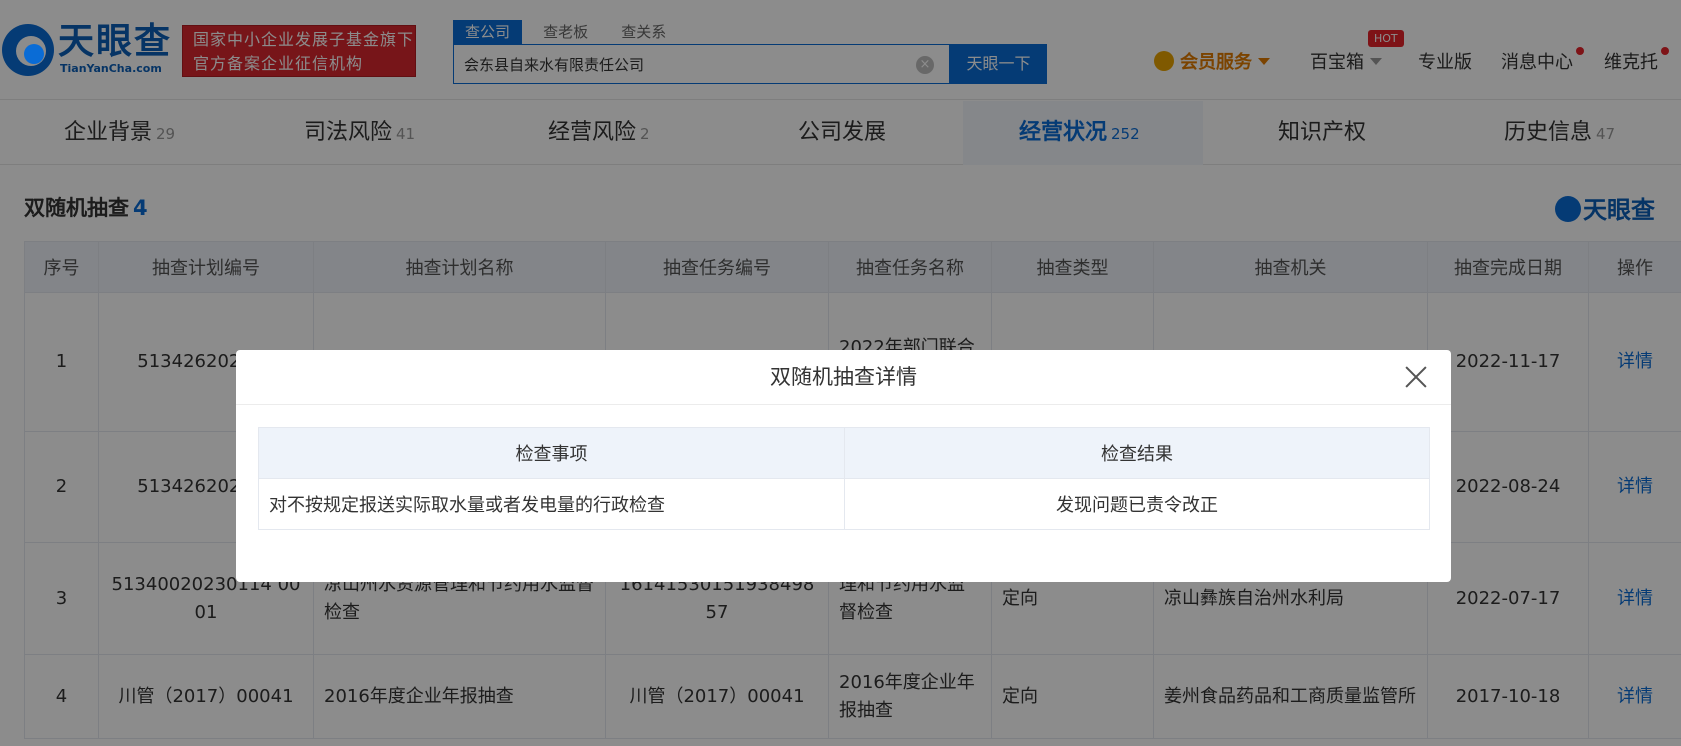  What do you see at coordinates (551, 504) in the screenshot?
I see `cell-check-item: 对不按规定报送实际取水量或者发电量的行政检查` at bounding box center [551, 504].